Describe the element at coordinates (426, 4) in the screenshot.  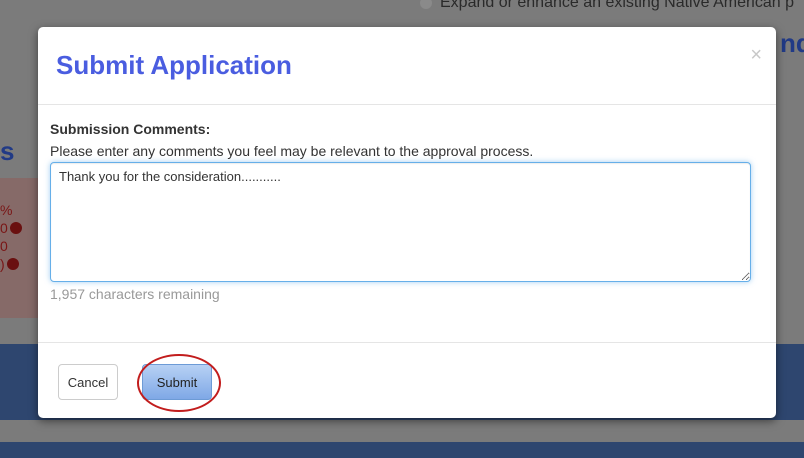
I see `radio-icon` at that location.